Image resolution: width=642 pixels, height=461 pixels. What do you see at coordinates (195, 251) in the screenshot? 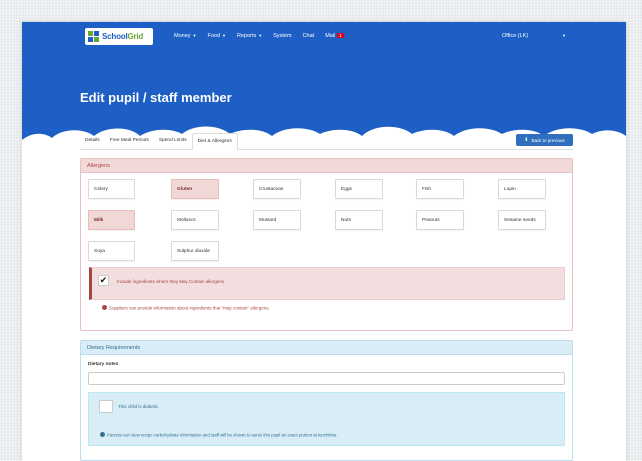
I see `allergen-chip-sulphur-dioxide: Sulphur dioxide` at bounding box center [195, 251].